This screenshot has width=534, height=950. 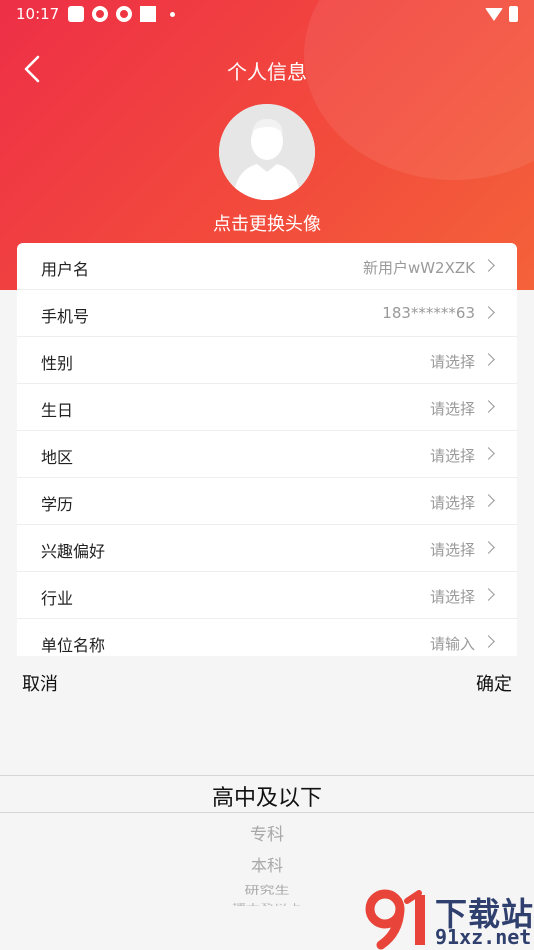 What do you see at coordinates (267, 223) in the screenshot?
I see `change-avatar-link: 点击更换头像` at bounding box center [267, 223].